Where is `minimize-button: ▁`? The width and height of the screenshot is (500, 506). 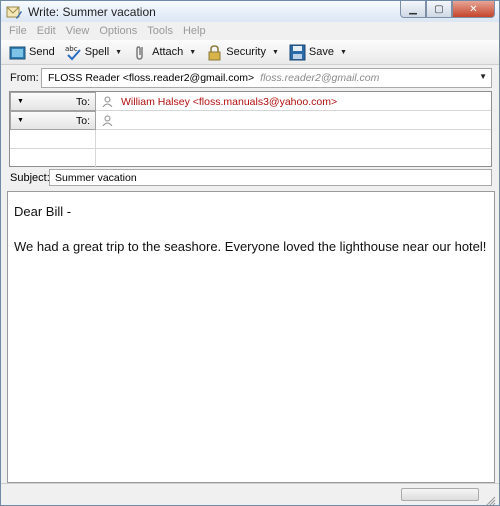 minimize-button: ▁ is located at coordinates (413, 9).